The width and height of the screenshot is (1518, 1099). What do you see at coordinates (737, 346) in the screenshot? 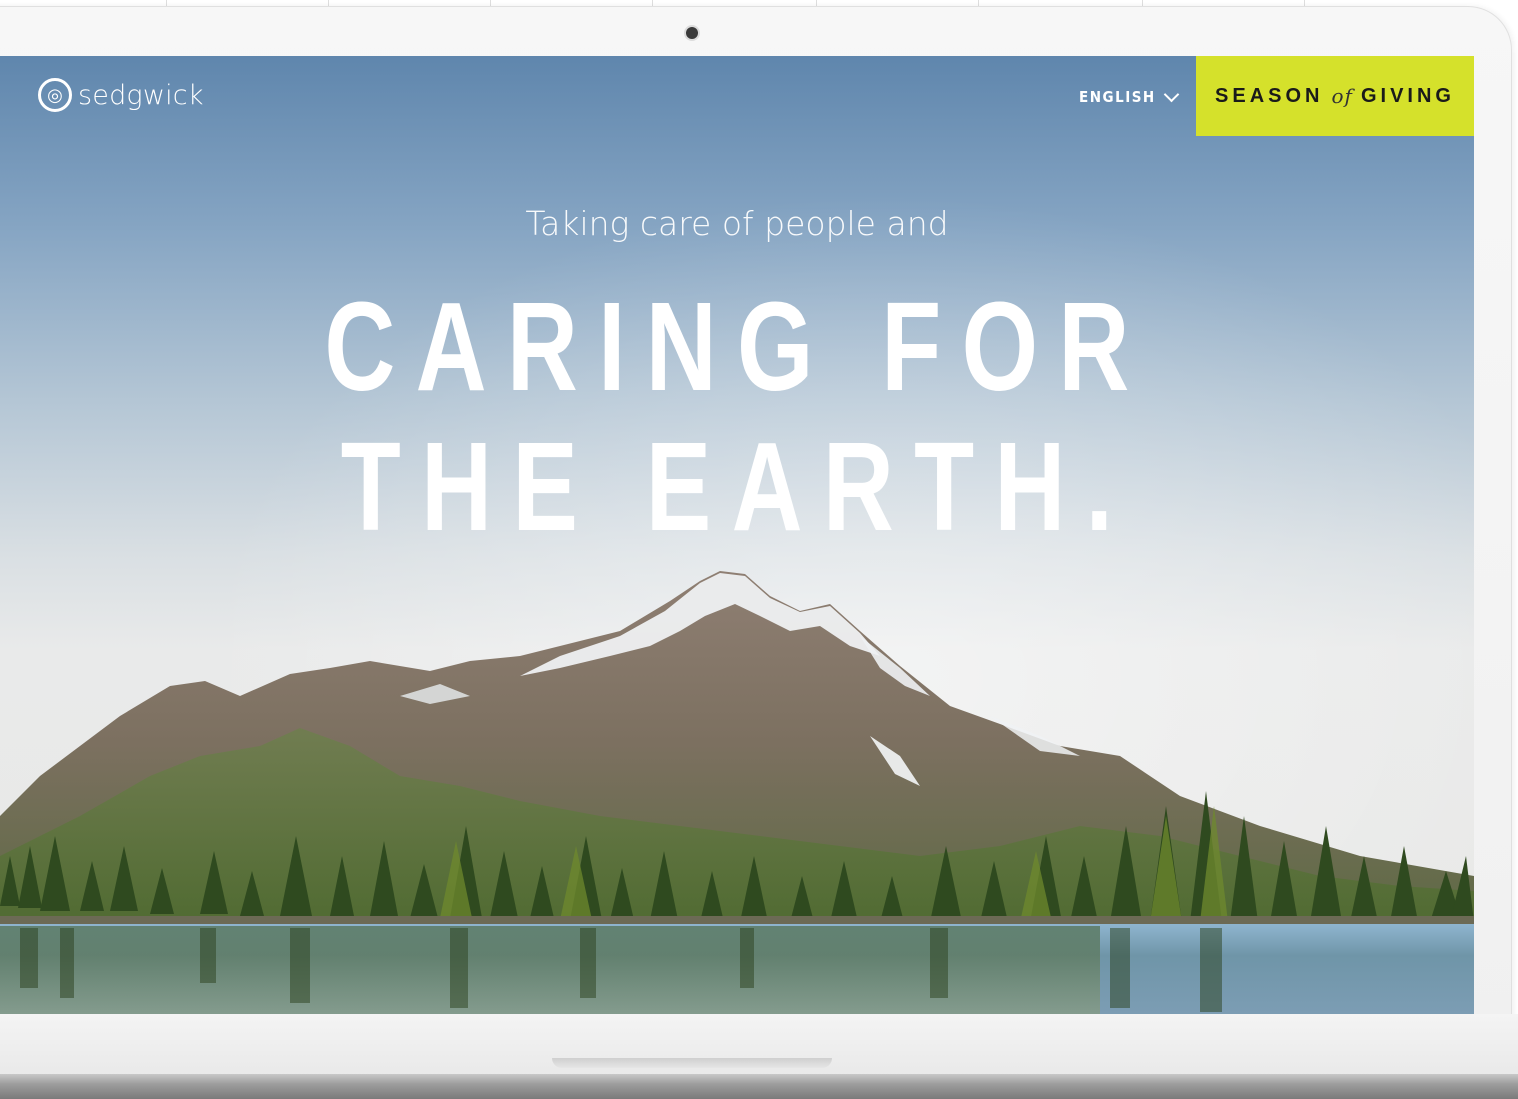
I see `hero-headline-line-1: CARING FOR` at bounding box center [737, 346].